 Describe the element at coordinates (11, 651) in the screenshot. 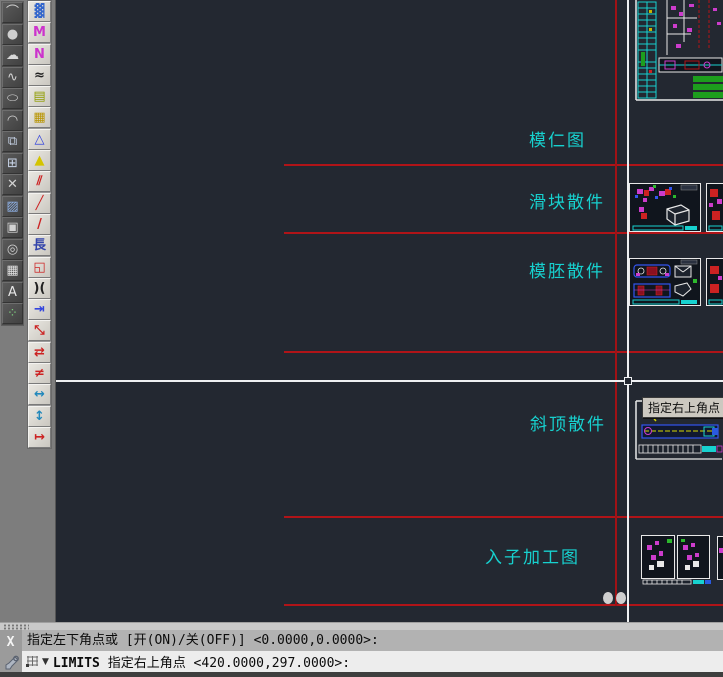

I see `command-gutter: X` at that location.